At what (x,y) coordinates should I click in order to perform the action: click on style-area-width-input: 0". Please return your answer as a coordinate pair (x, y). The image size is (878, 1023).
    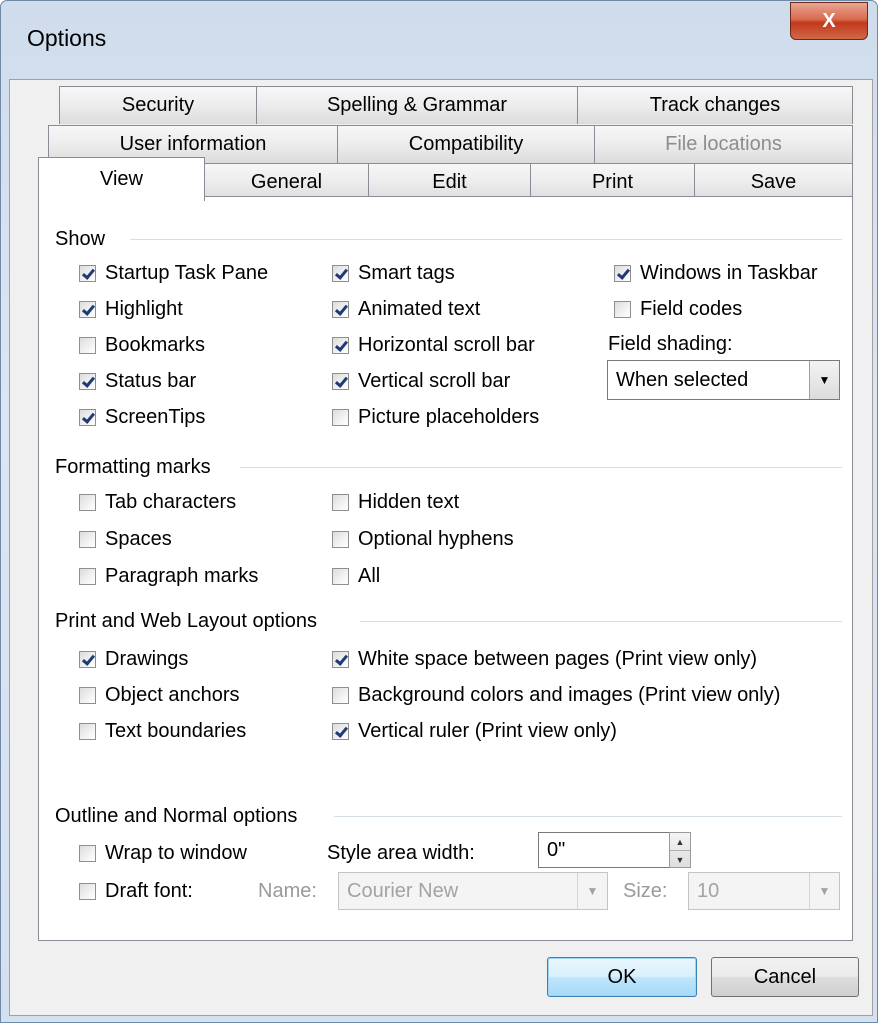
    Looking at the image, I should click on (604, 850).